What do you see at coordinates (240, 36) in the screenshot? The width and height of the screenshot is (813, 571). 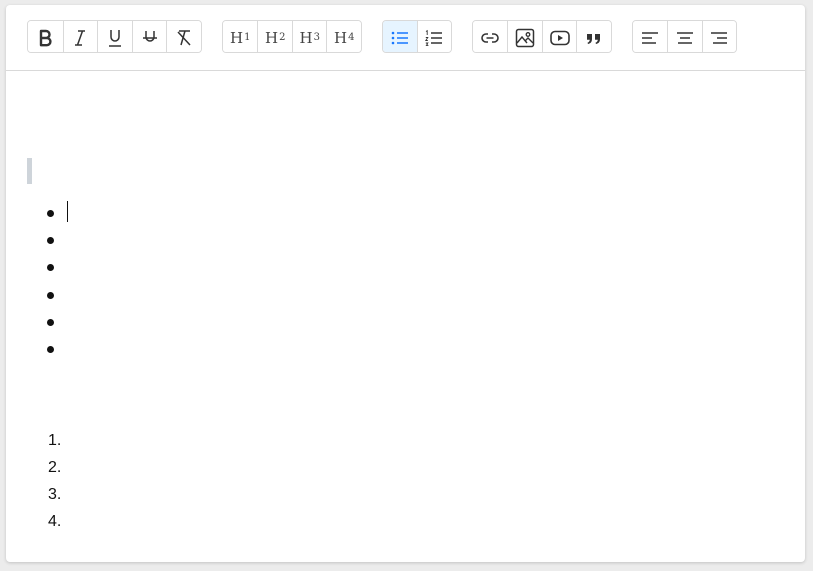 I see `heading-1-button: H1` at bounding box center [240, 36].